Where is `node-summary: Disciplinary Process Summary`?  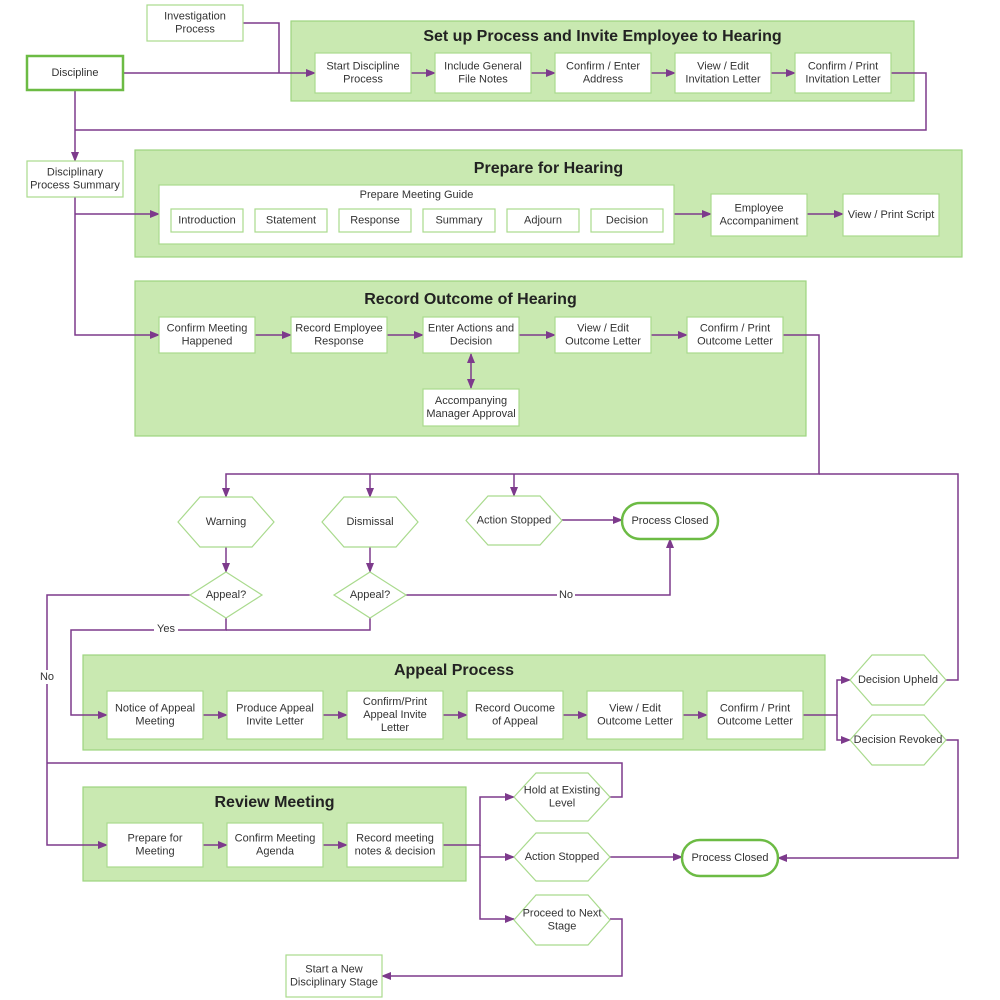
node-summary: Disciplinary Process Summary is located at coordinates (75, 179).